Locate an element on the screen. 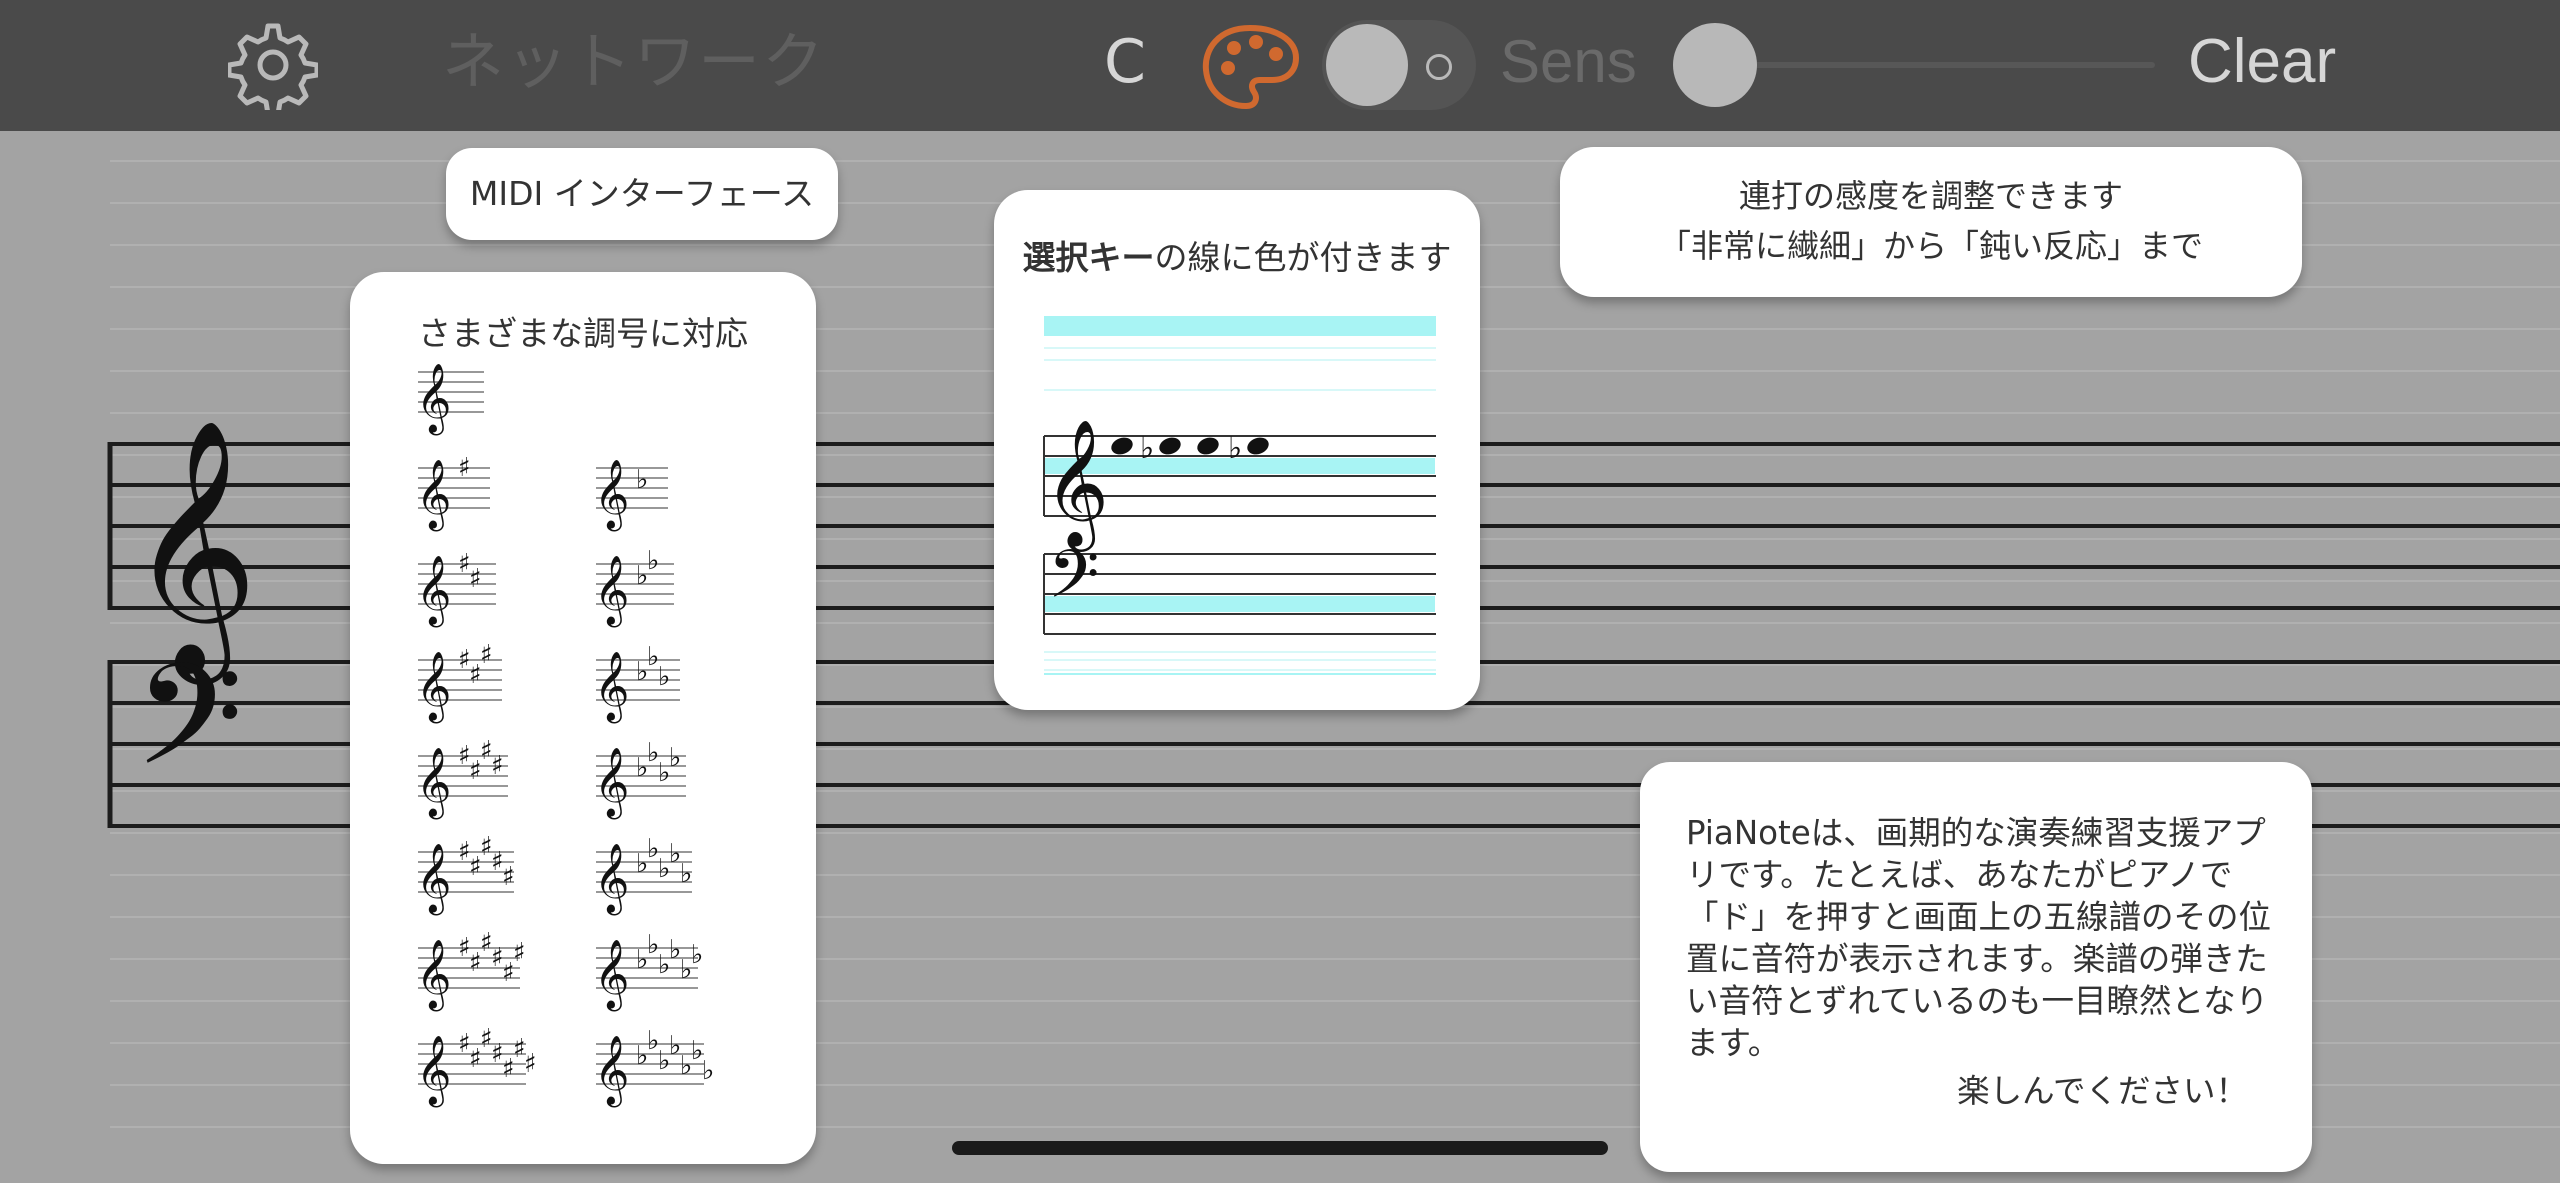 The image size is (2560, 1183). network-button: ネットワーク is located at coordinates (634, 62).